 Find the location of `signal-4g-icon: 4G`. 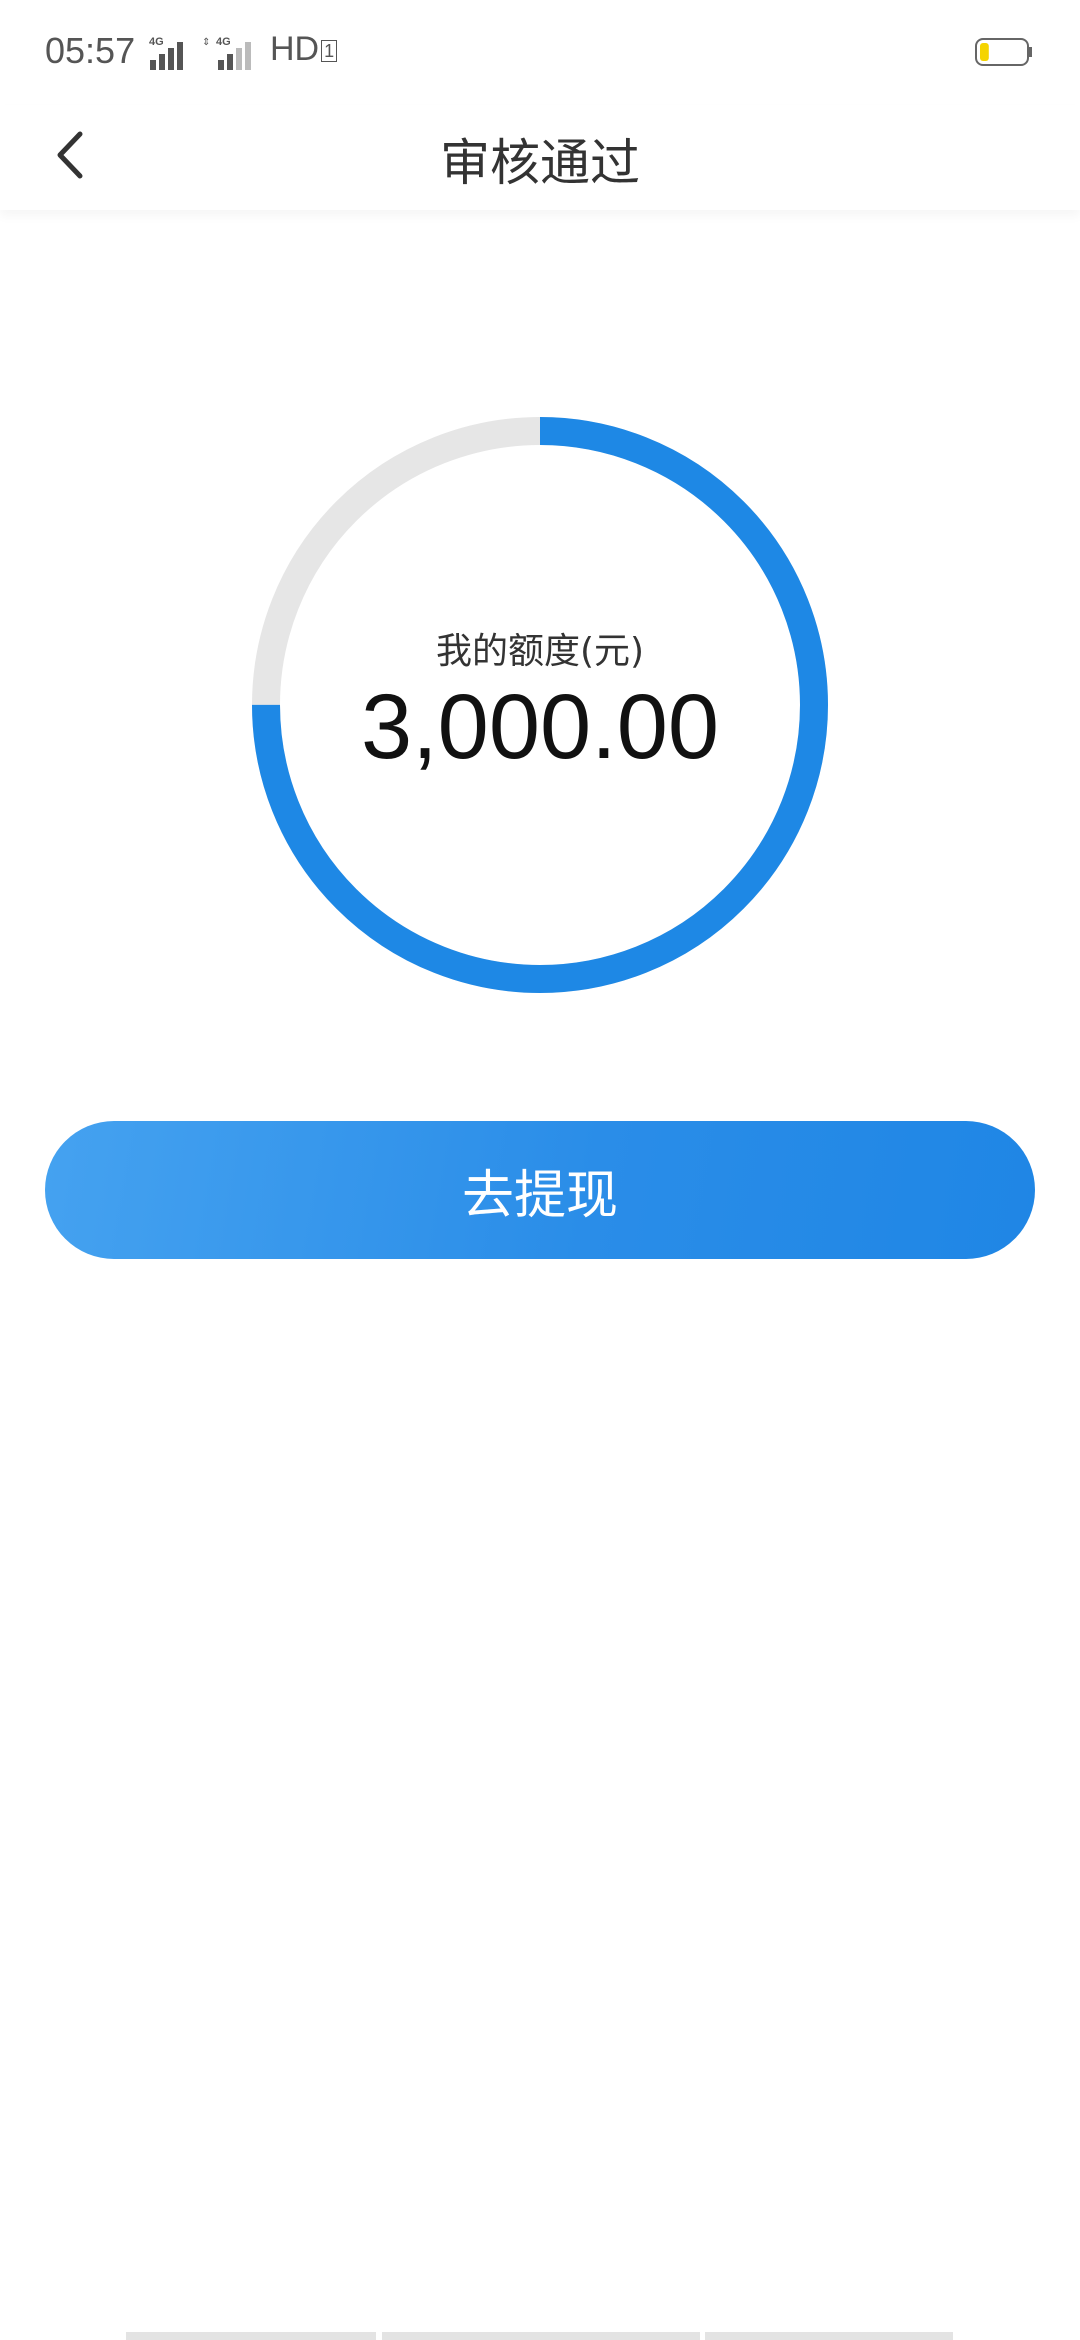

signal-4g-icon: 4G is located at coordinates (166, 53).